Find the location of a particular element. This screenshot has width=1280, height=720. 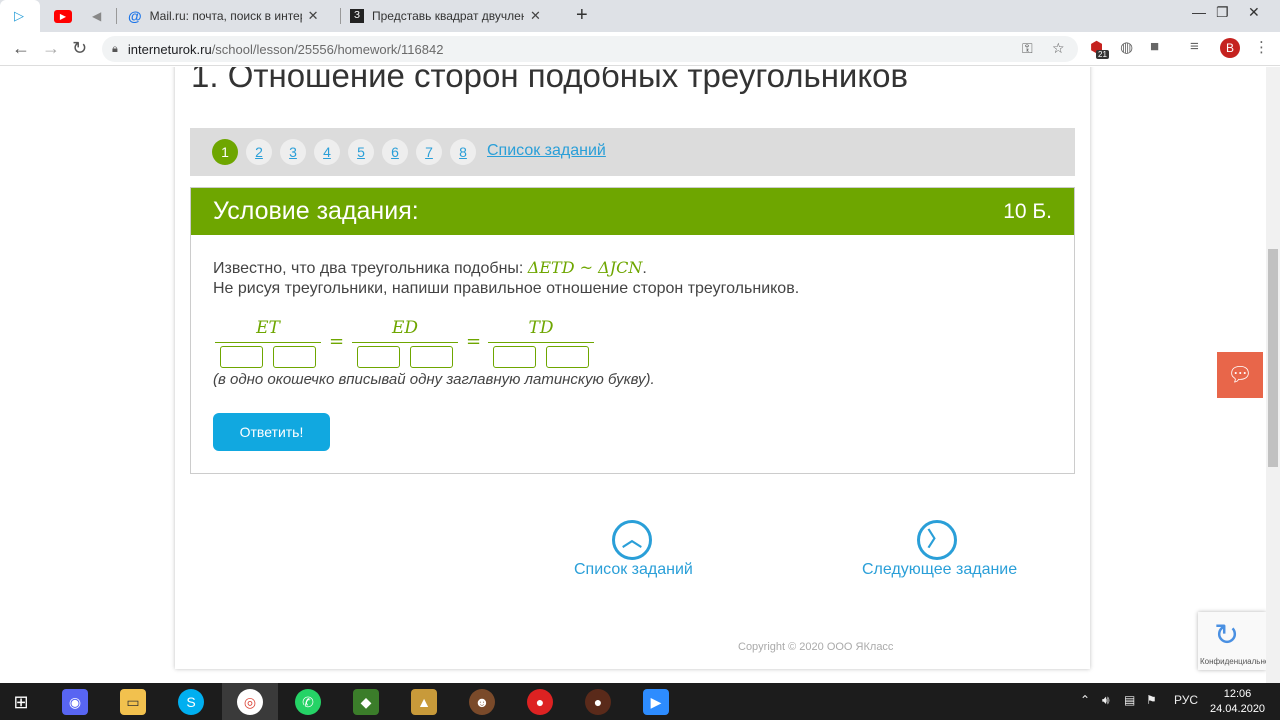

url-host: interneturok.ru is located at coordinates (169, 49).